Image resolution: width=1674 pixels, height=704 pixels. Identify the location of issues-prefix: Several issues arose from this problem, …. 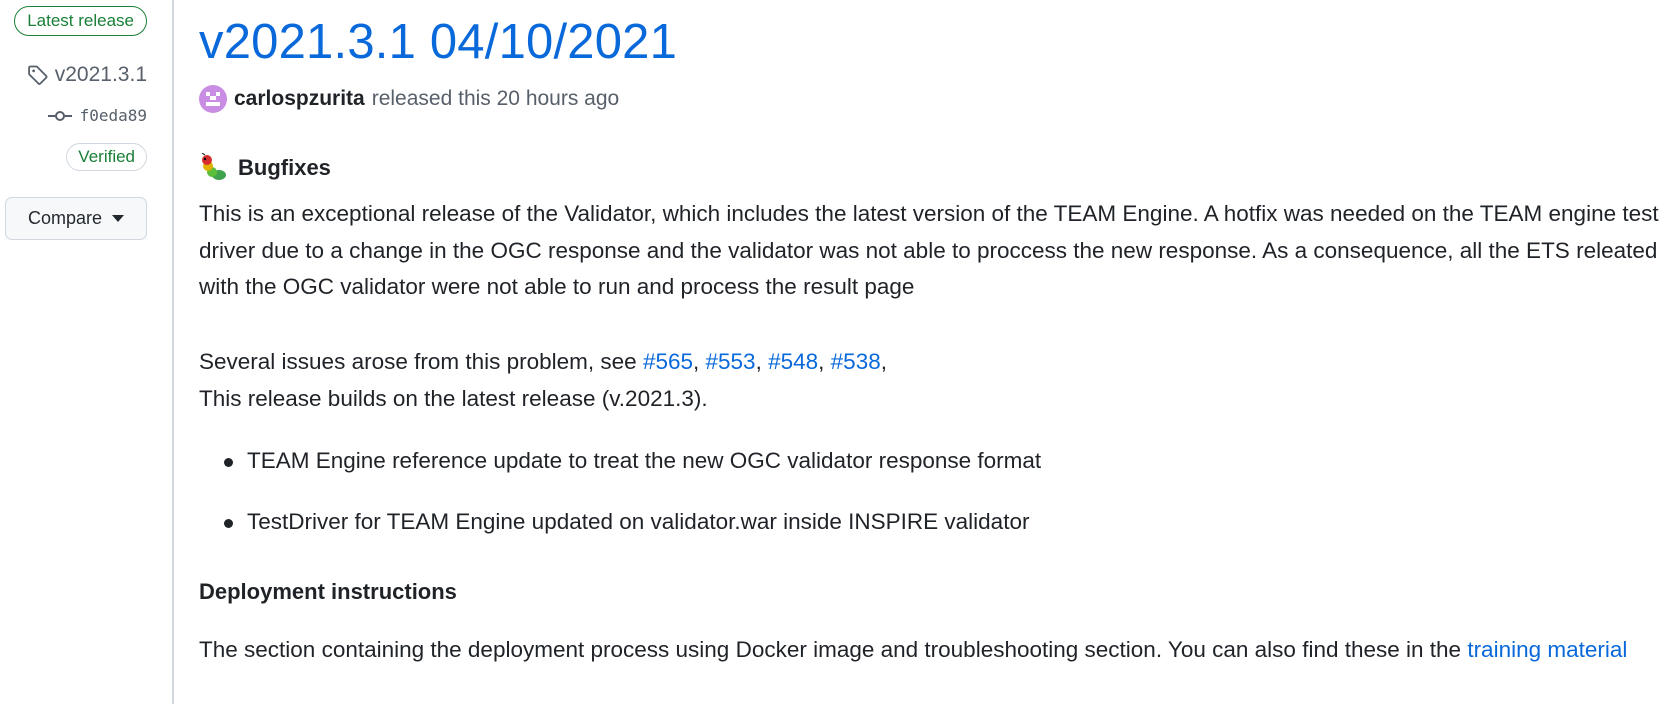
(421, 361).